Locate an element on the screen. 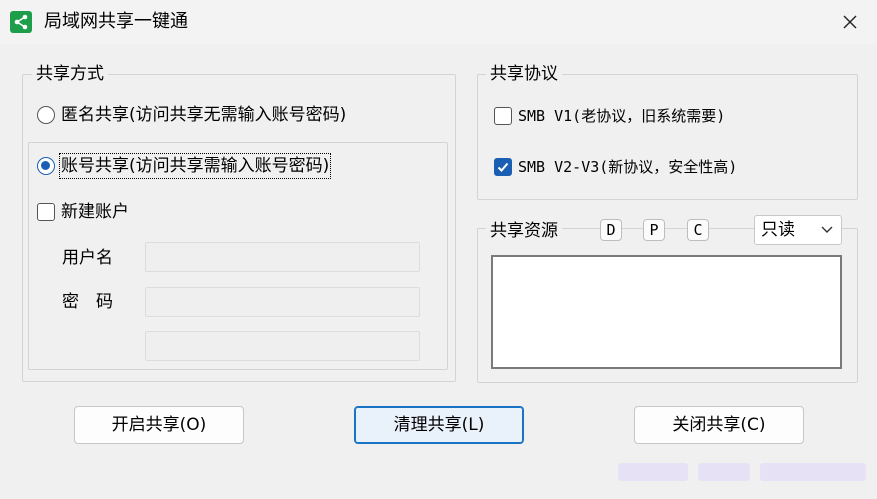 The width and height of the screenshot is (877, 499). new-account-label: 新建账户 is located at coordinates (95, 212).